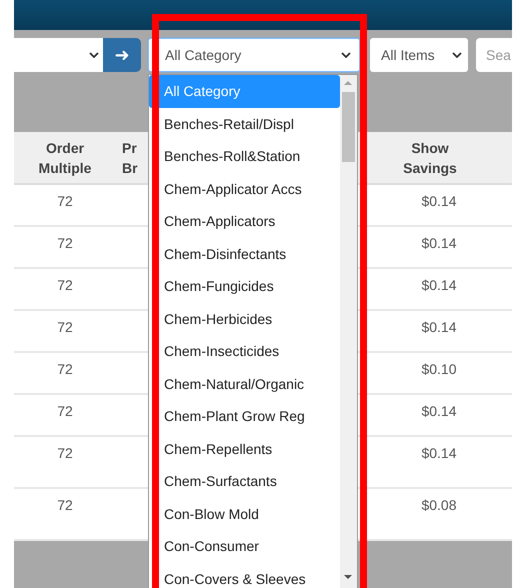 The image size is (520, 588). Describe the element at coordinates (419, 55) in the screenshot. I see `items-select: All Items` at that location.